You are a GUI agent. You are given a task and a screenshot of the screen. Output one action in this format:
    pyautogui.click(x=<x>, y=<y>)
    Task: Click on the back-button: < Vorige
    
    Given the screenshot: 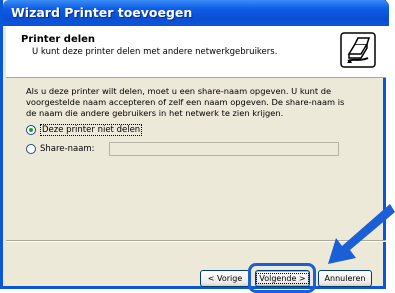 What is the action you would take?
    pyautogui.click(x=225, y=278)
    